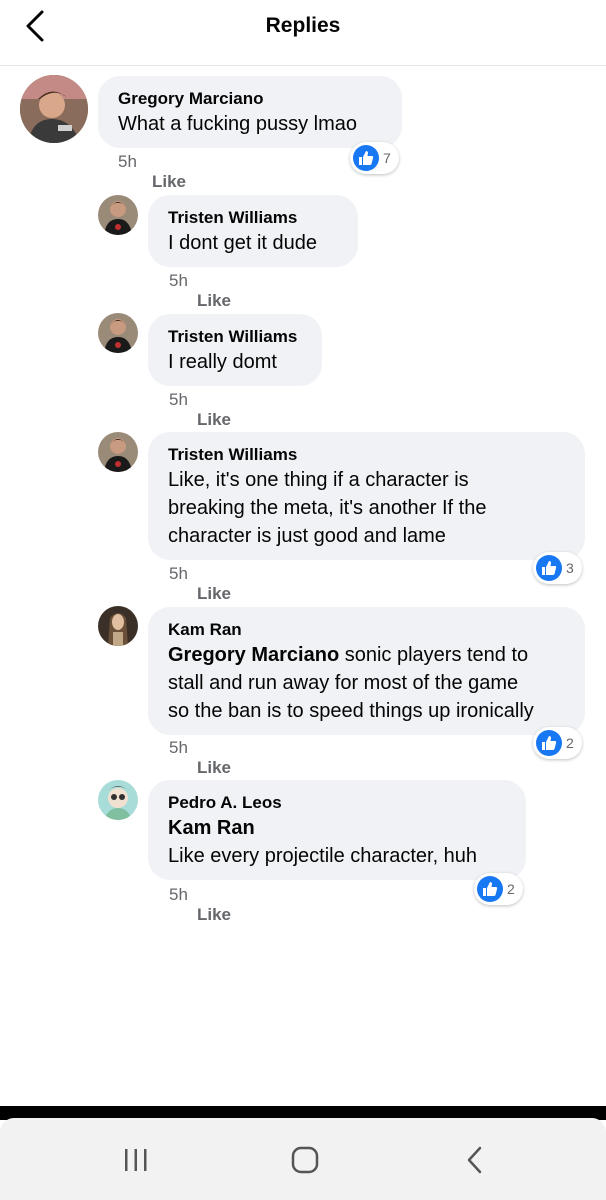 This screenshot has height=1200, width=606. I want to click on comment-author: Pedro A. Leos, so click(337, 803).